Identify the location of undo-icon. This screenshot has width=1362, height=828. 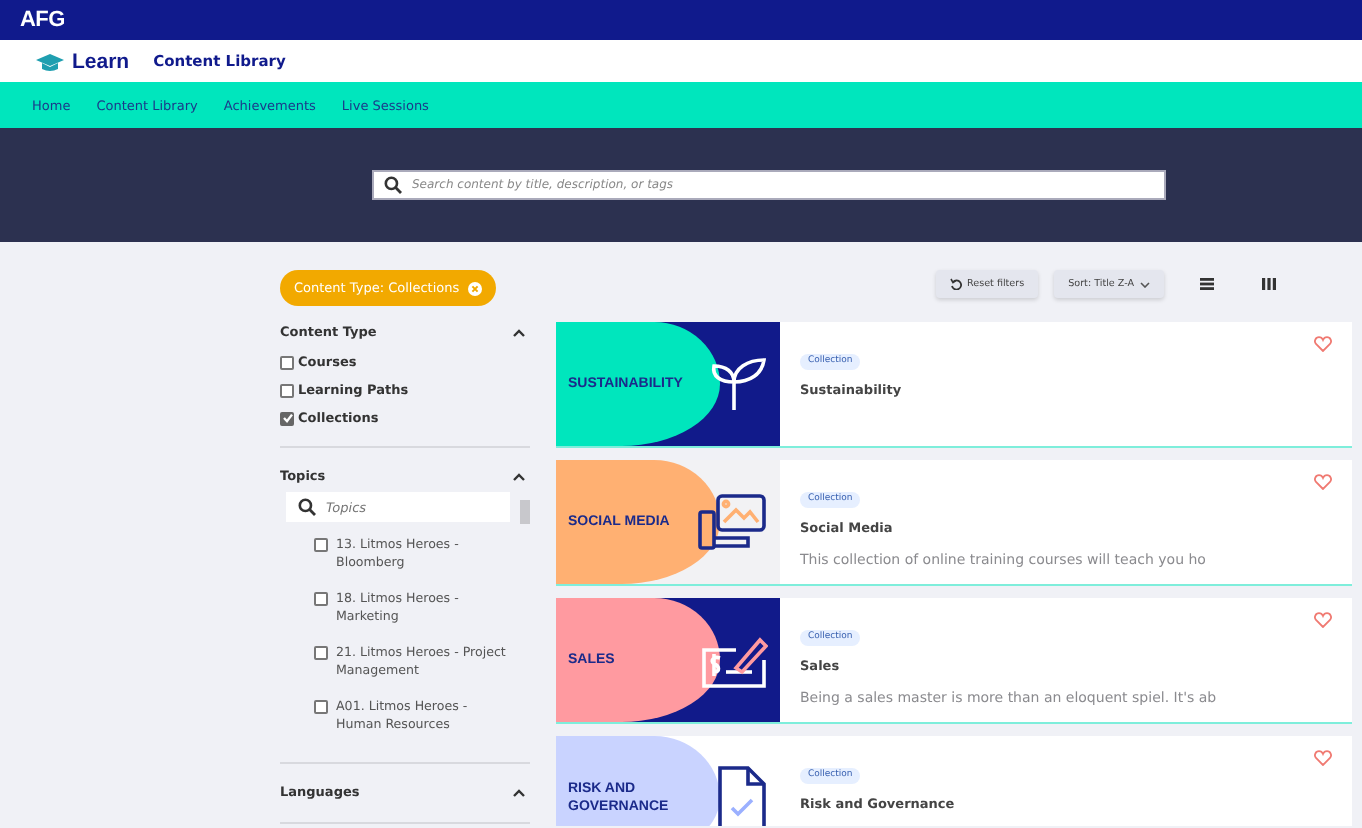
(955, 284).